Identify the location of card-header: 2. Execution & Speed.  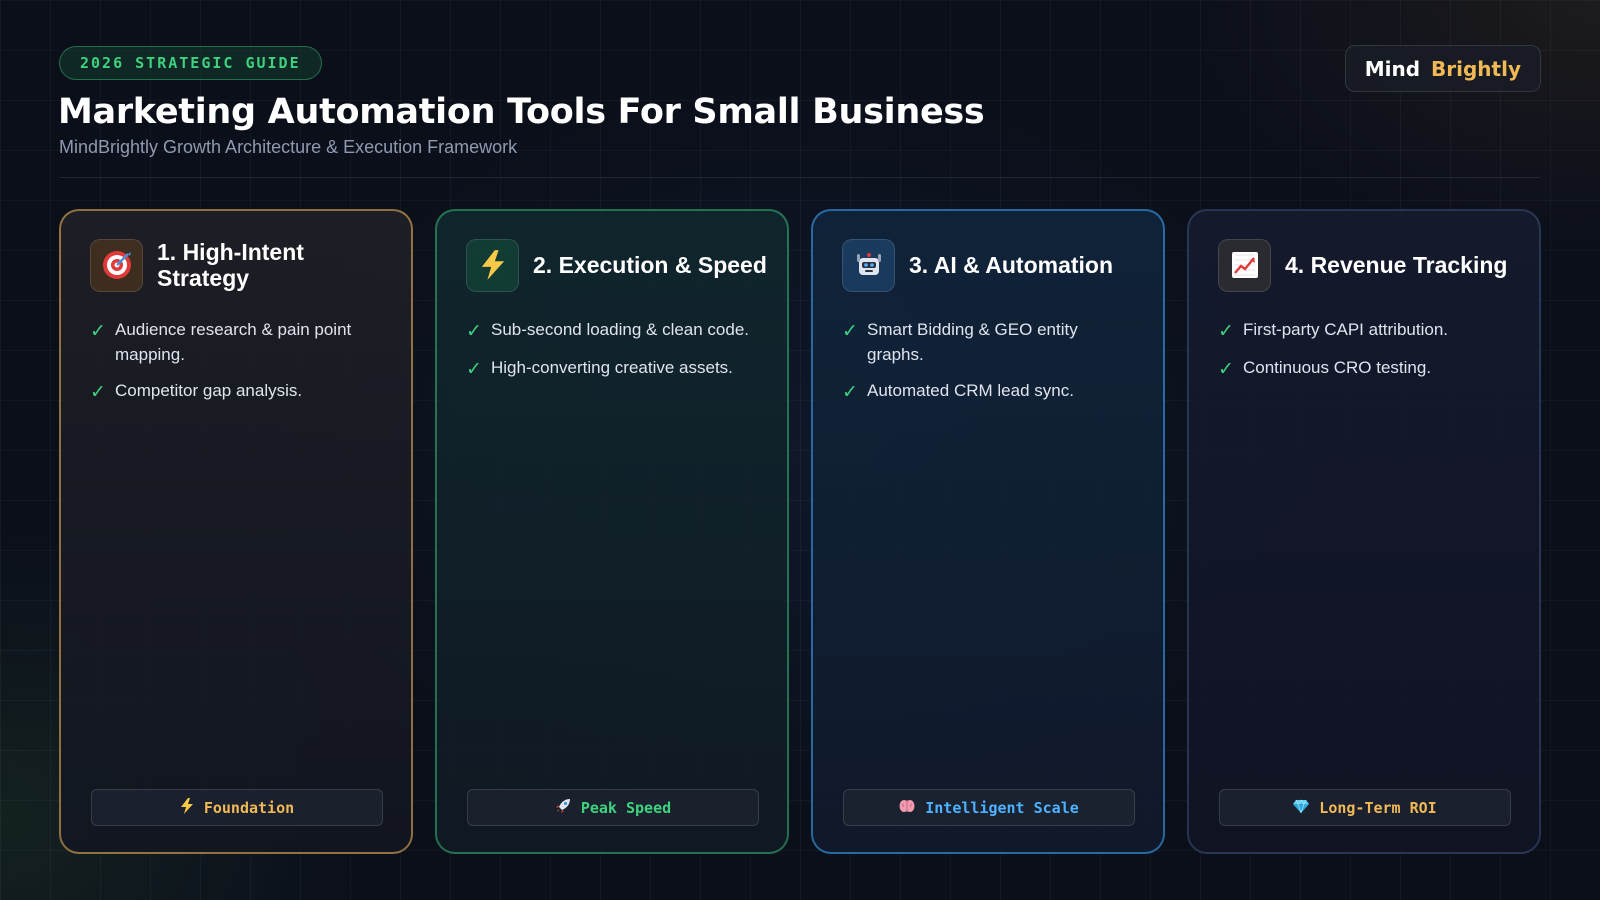
(616, 265).